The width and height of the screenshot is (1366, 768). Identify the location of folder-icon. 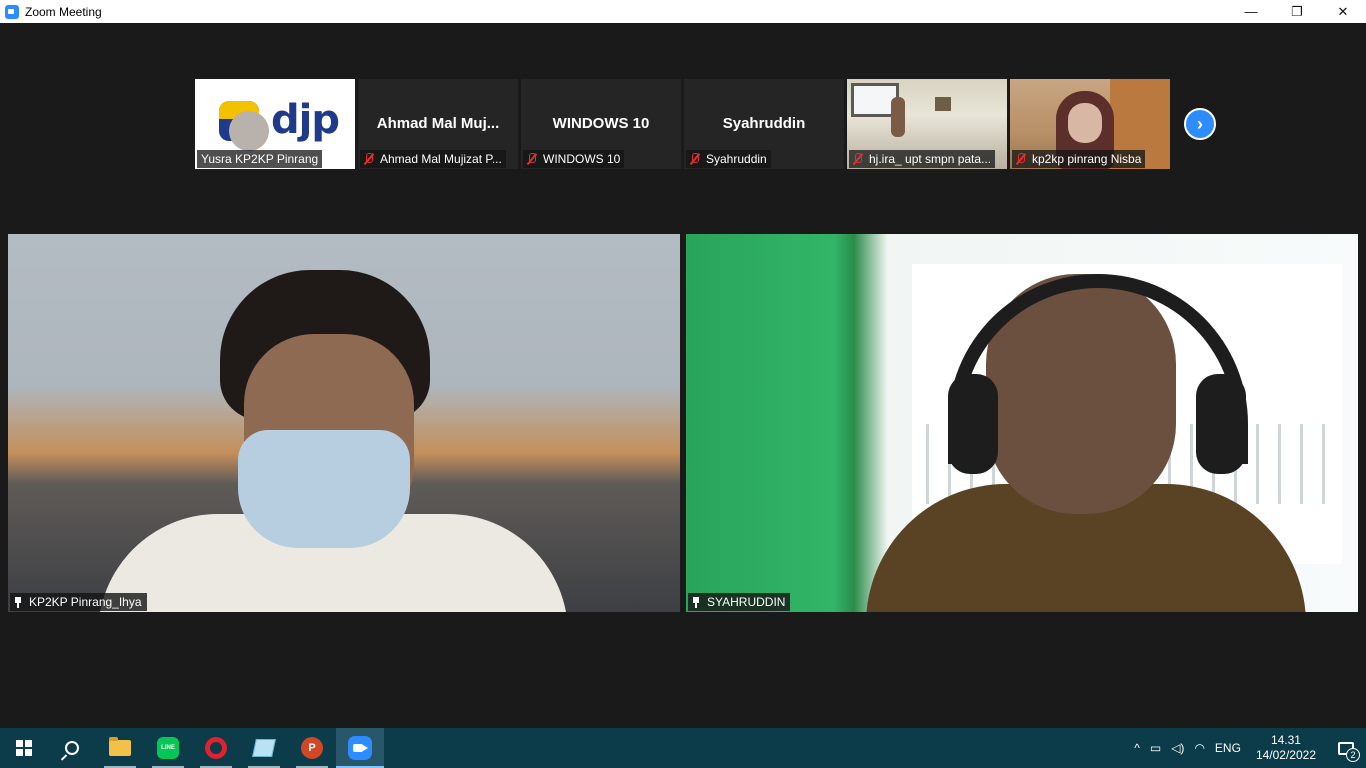
(120, 746).